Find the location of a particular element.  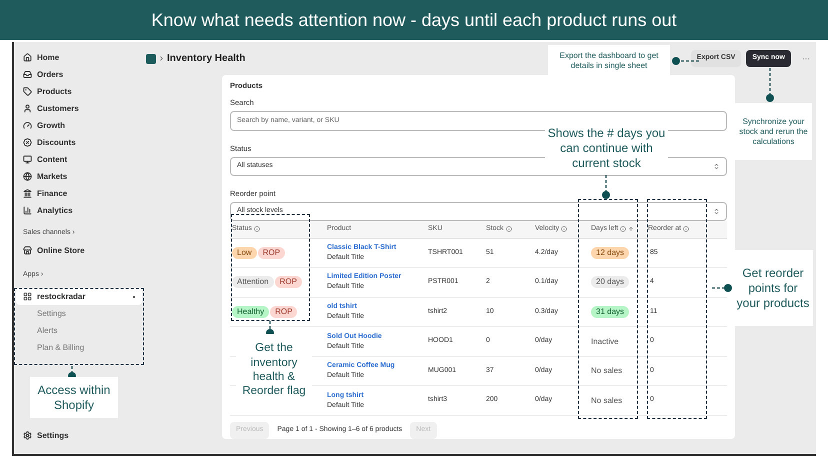

status-badge: 12 days is located at coordinates (610, 252).